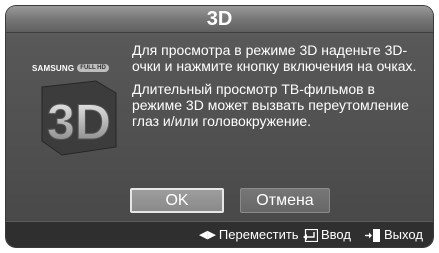 The image size is (439, 253). I want to click on dialog-title: 3D, so click(219, 19).